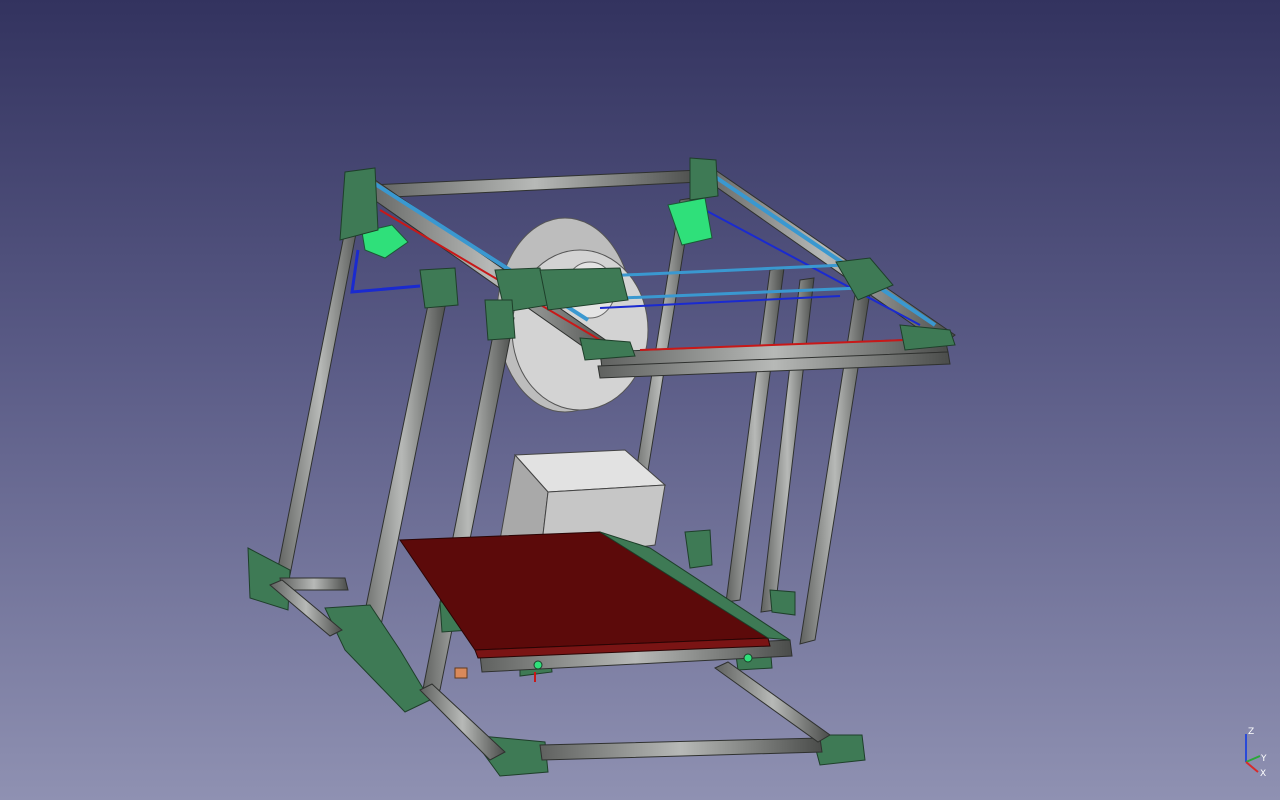  What do you see at coordinates (1252, 767) in the screenshot?
I see `x-axis-line` at bounding box center [1252, 767].